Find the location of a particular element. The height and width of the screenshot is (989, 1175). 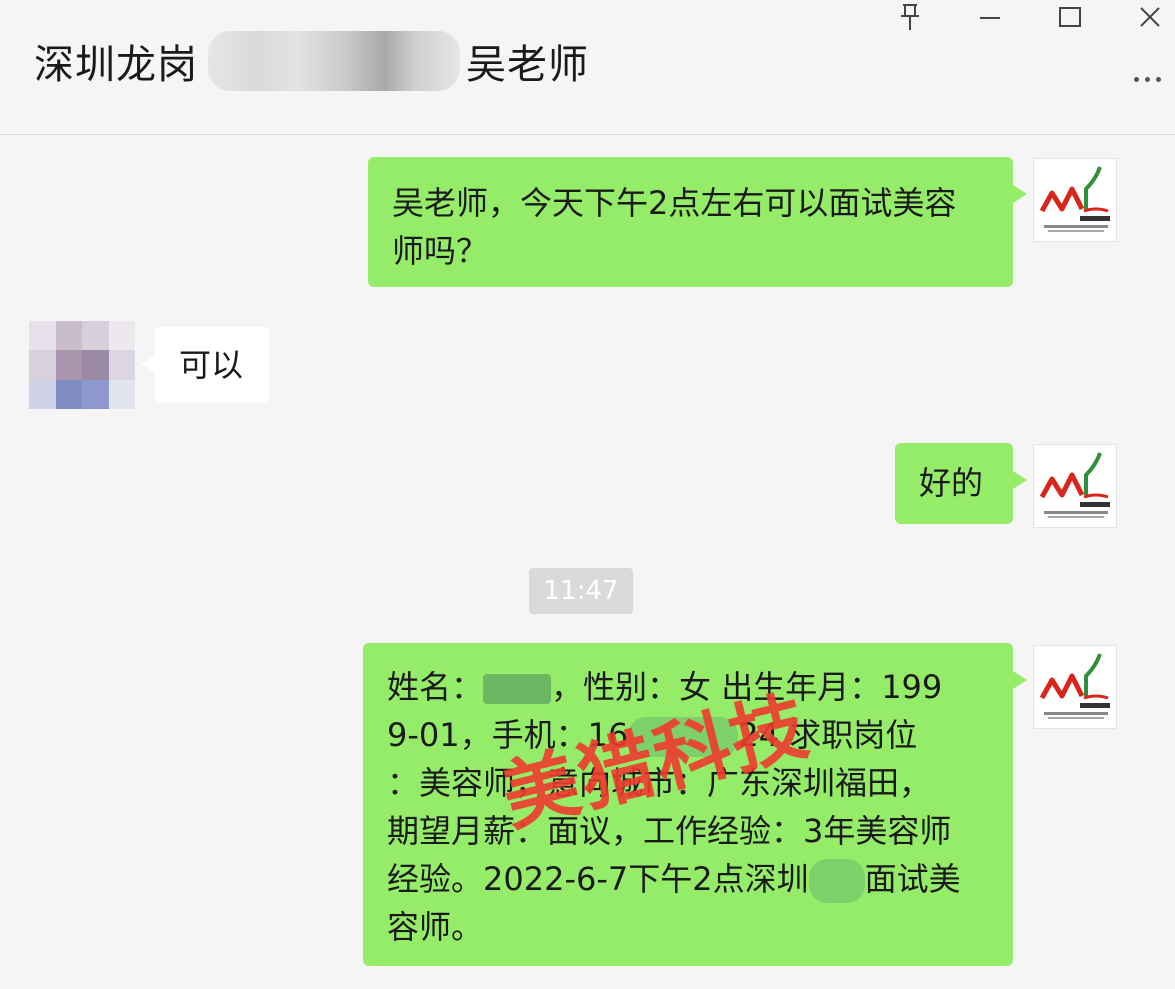

timestamp: 11:47 is located at coordinates (581, 591).